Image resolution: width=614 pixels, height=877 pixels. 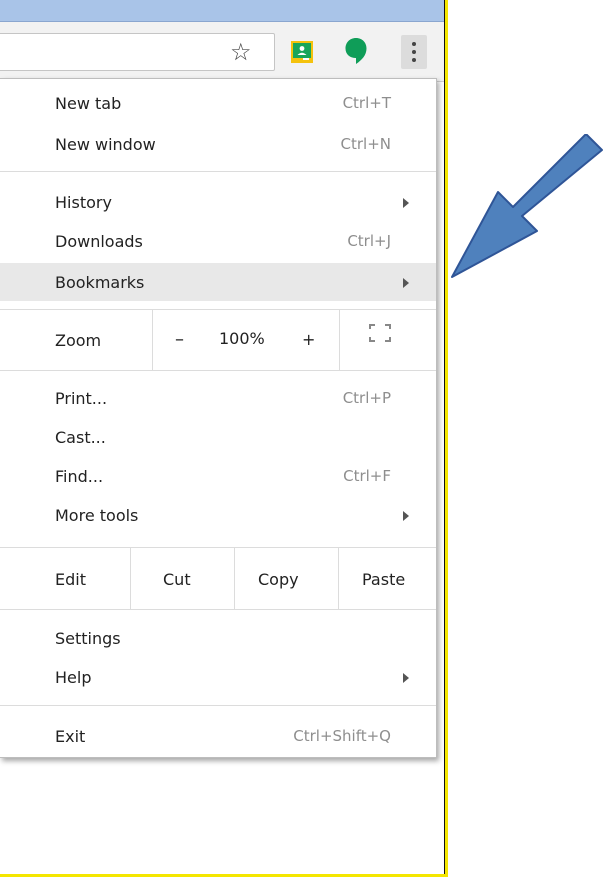 I want to click on menu-item-shortcut: Ctrl+F, so click(x=367, y=476).